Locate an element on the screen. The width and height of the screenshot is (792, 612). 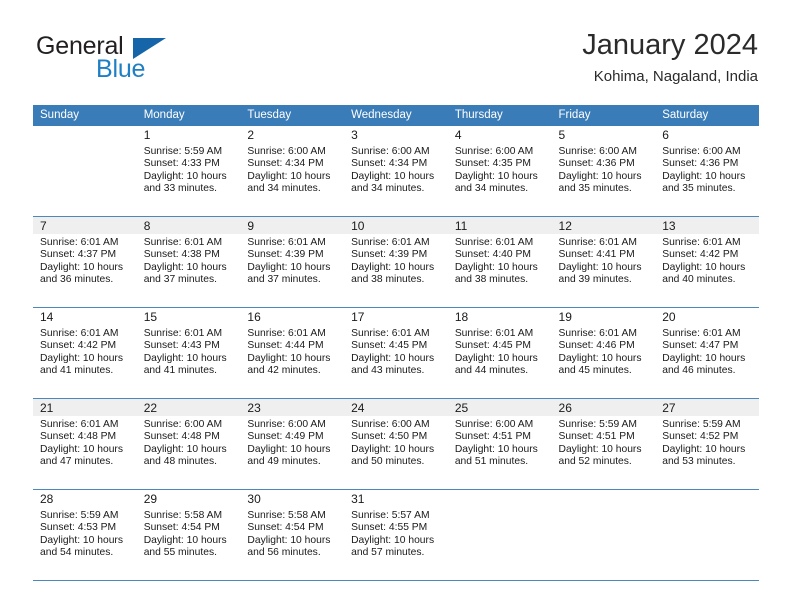
brand-logo: General Blue is located at coordinates (124, 58).